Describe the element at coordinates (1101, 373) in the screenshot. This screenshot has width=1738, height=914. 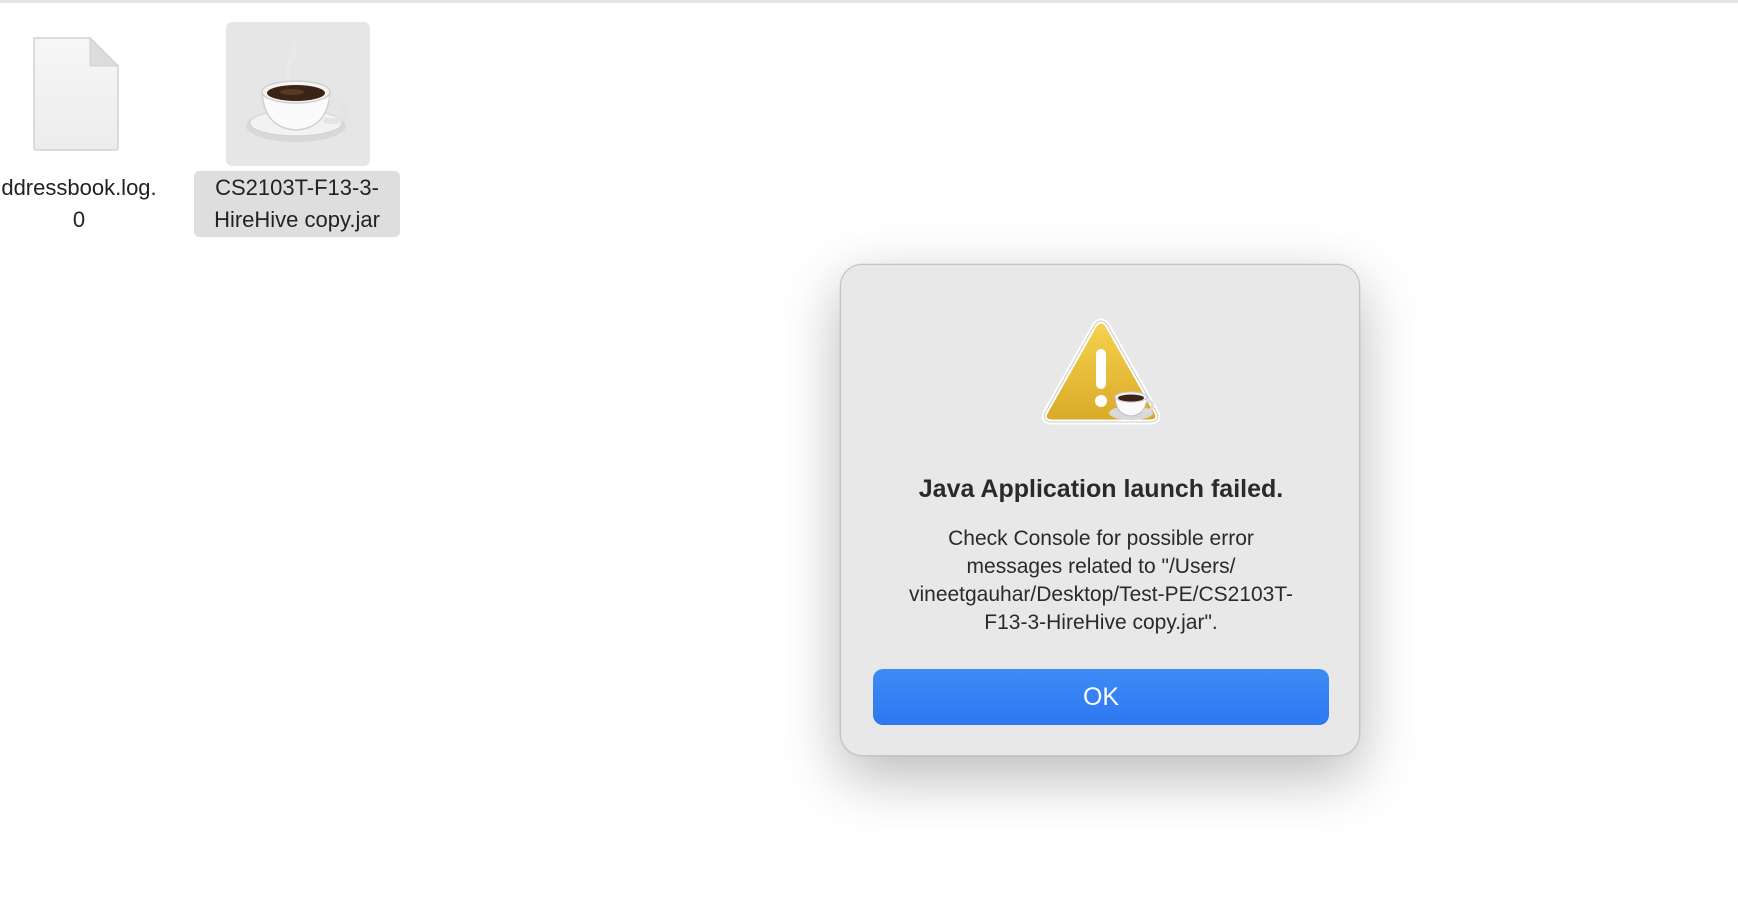
I see `java-warning-icon` at that location.